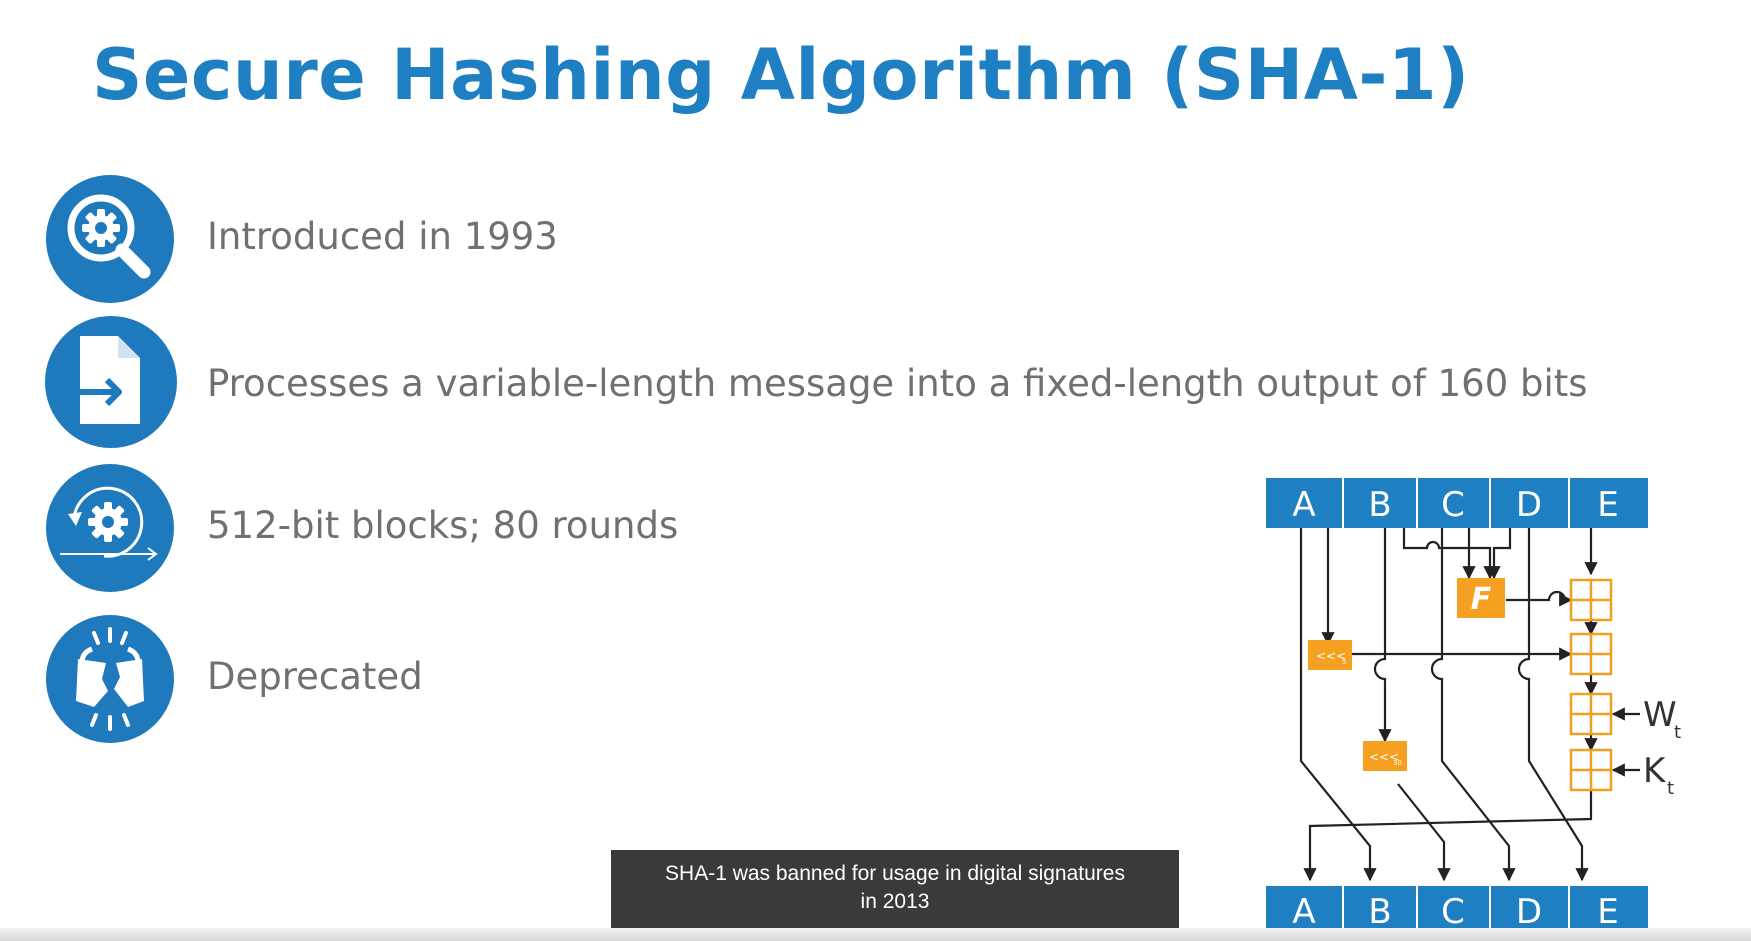 The height and width of the screenshot is (941, 1751). Describe the element at coordinates (1303, 505) in the screenshot. I see `register-a-top: A` at that location.